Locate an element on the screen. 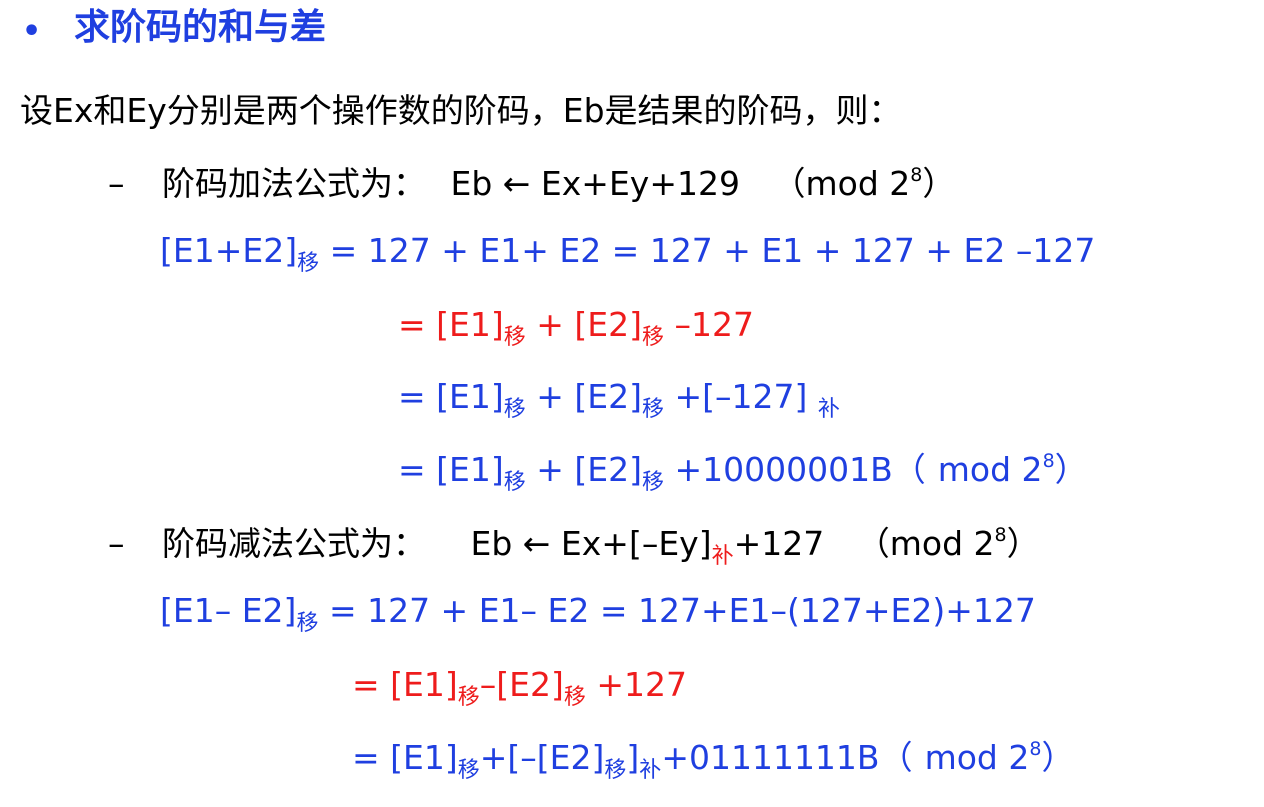 The width and height of the screenshot is (1264, 807). addition-l1-left: [E1+E2] is located at coordinates (229, 250).